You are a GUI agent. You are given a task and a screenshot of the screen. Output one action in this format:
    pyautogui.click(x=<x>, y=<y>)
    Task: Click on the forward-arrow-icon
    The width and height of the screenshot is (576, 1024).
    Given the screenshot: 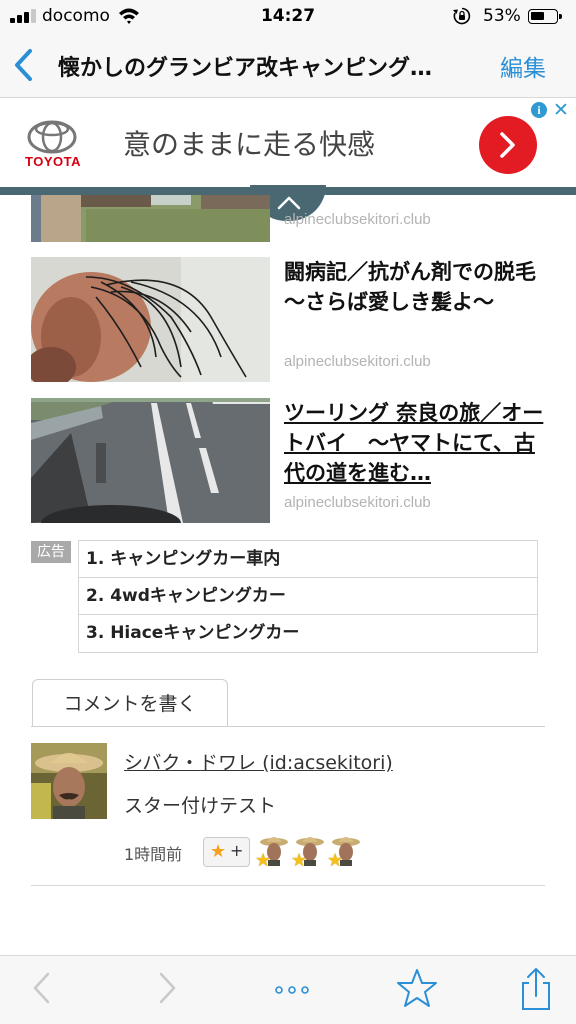 What is the action you would take?
    pyautogui.click(x=168, y=988)
    